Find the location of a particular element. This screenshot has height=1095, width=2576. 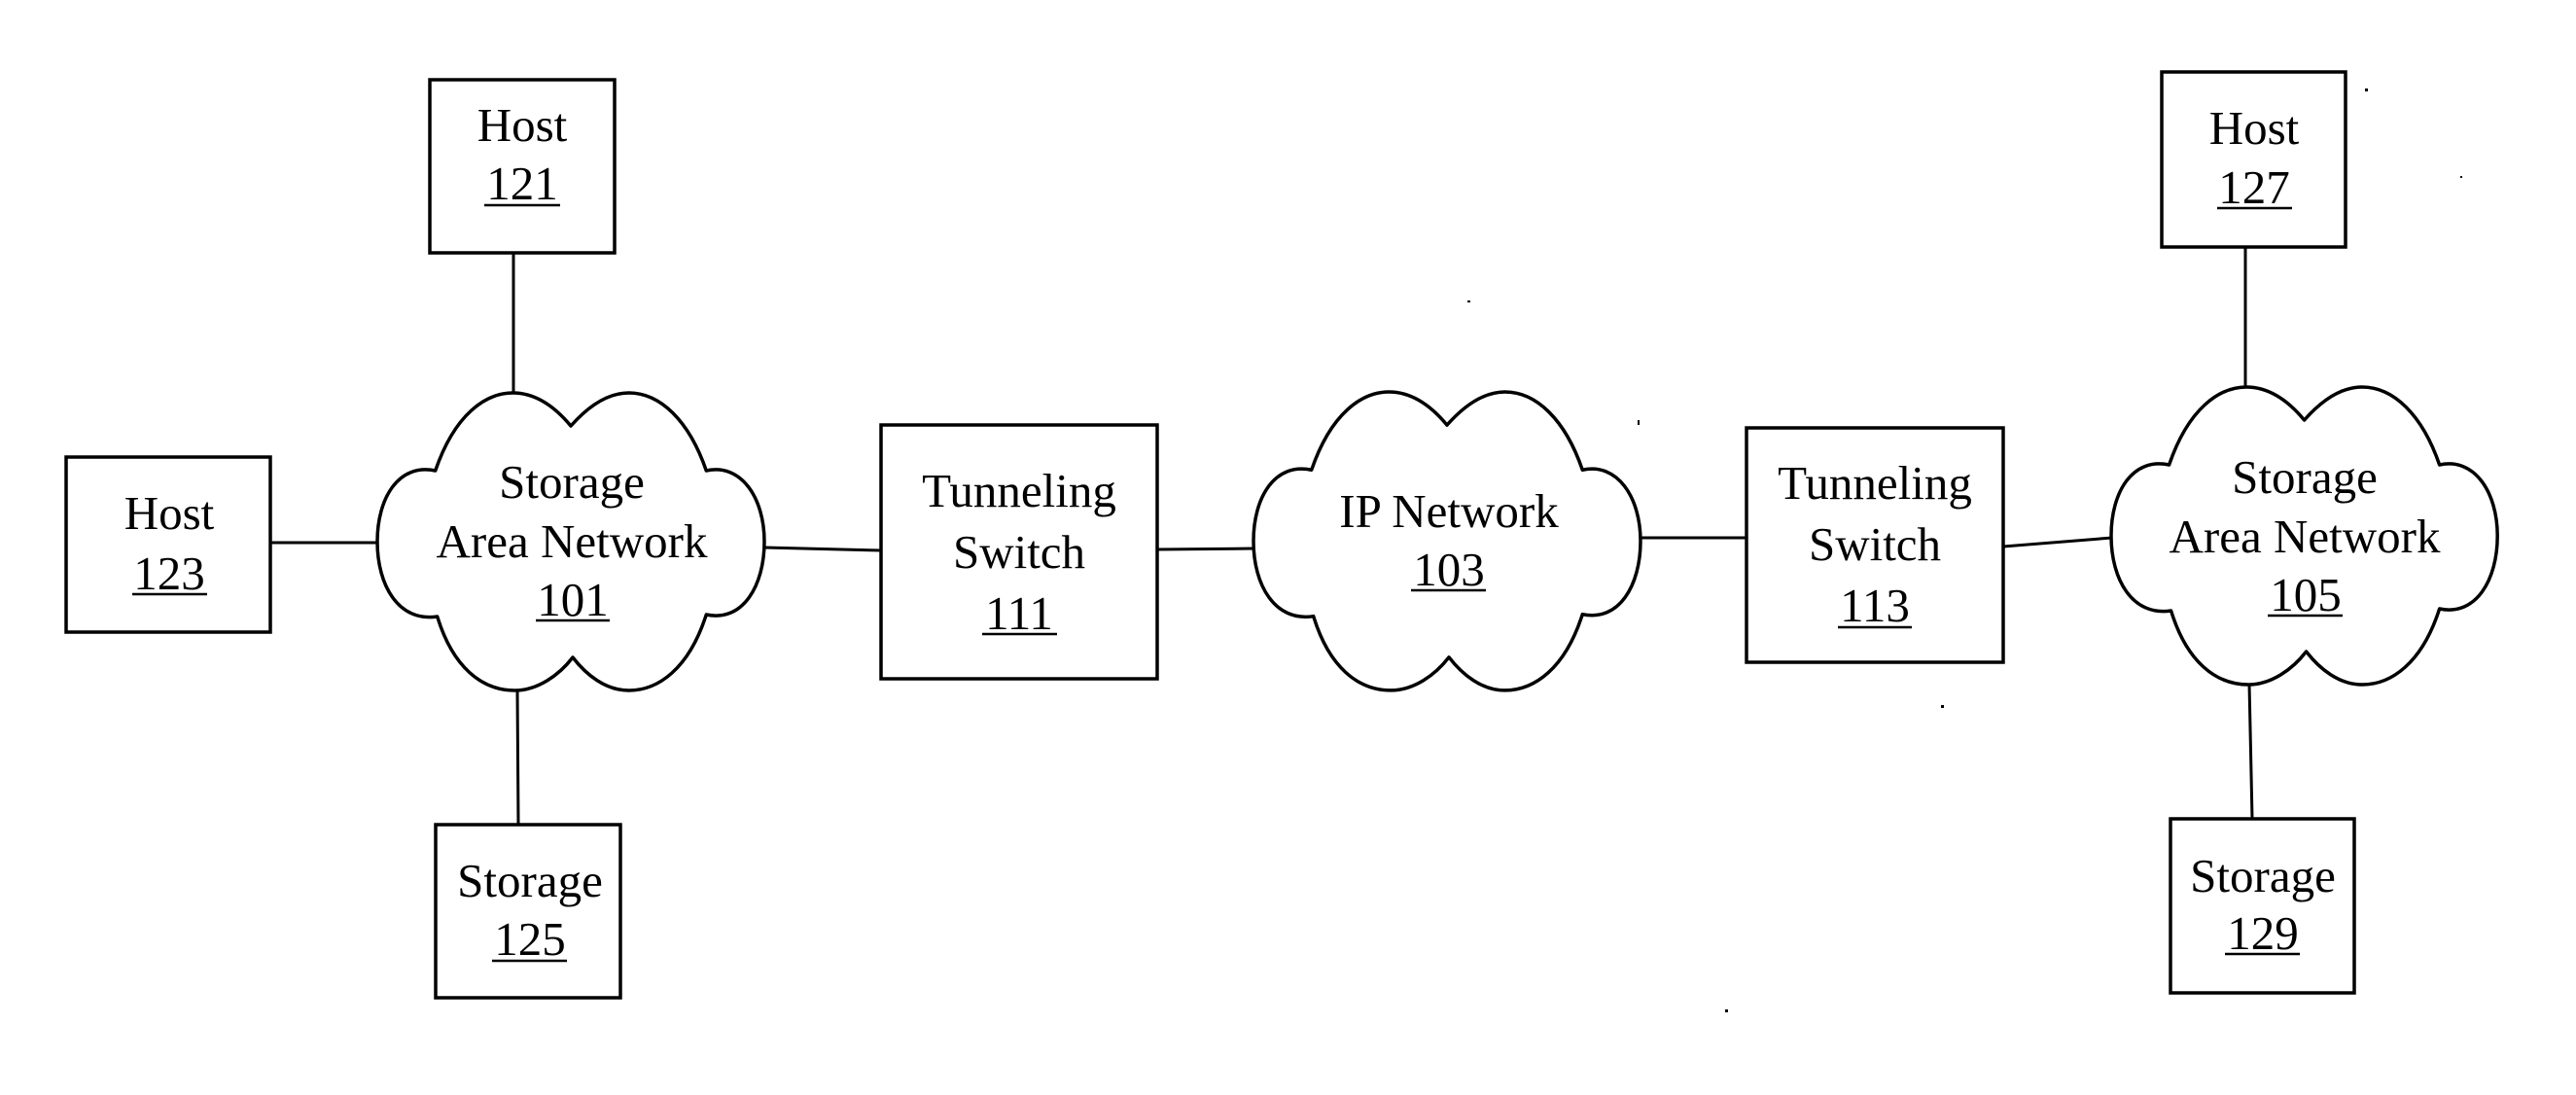

ip-103-label: IP Network is located at coordinates (1449, 511).